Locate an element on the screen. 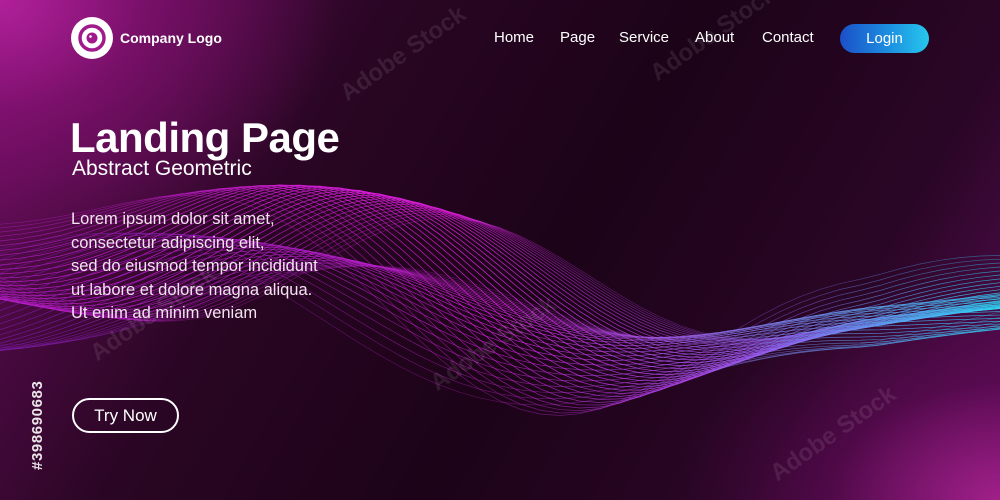  company-logo-text: Company Logo is located at coordinates (171, 38).